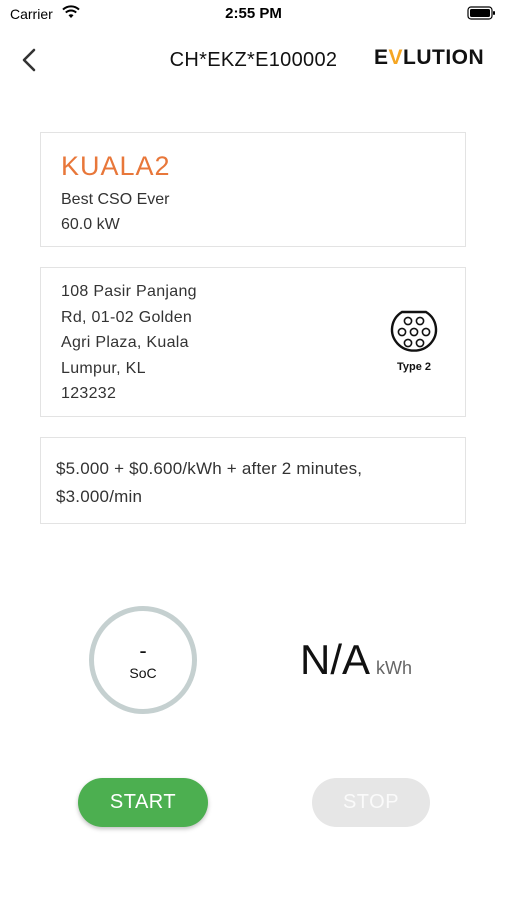  Describe the element at coordinates (414, 331) in the screenshot. I see `type2-connector-icon` at that location.